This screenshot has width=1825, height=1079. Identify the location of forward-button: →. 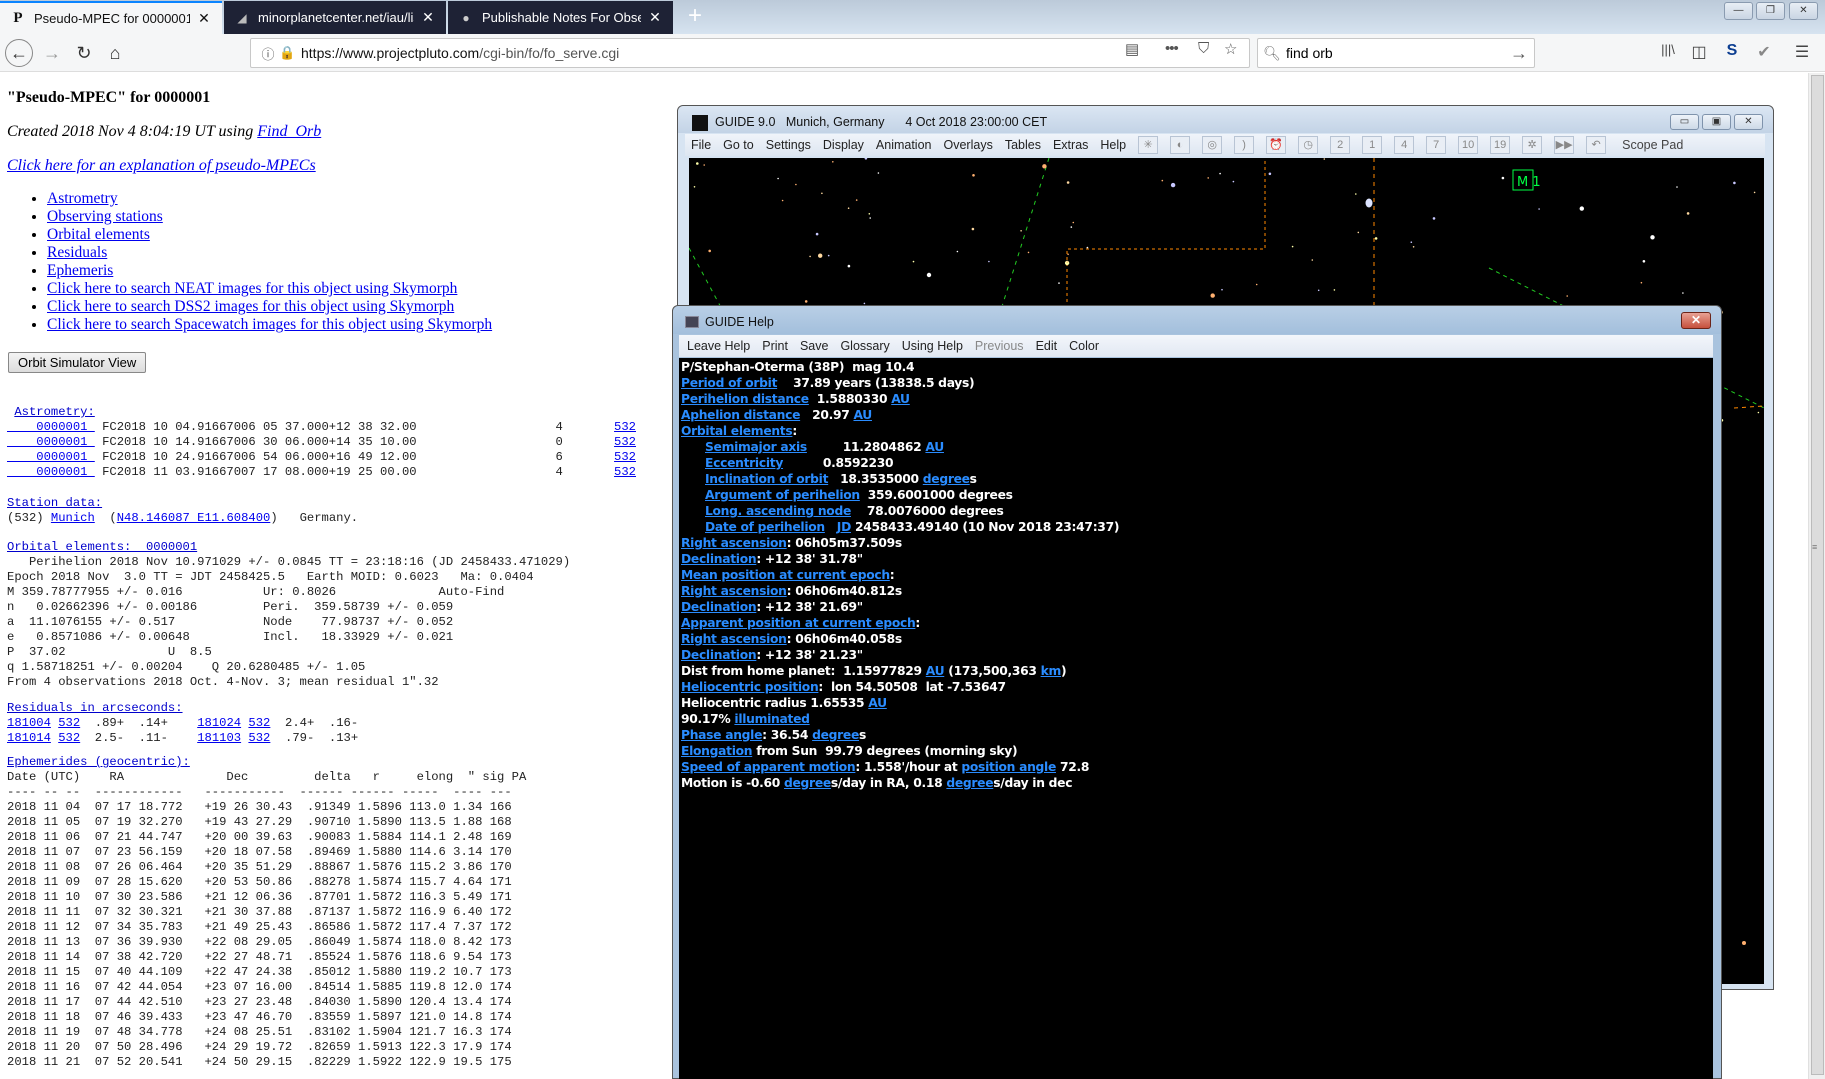
(52, 53).